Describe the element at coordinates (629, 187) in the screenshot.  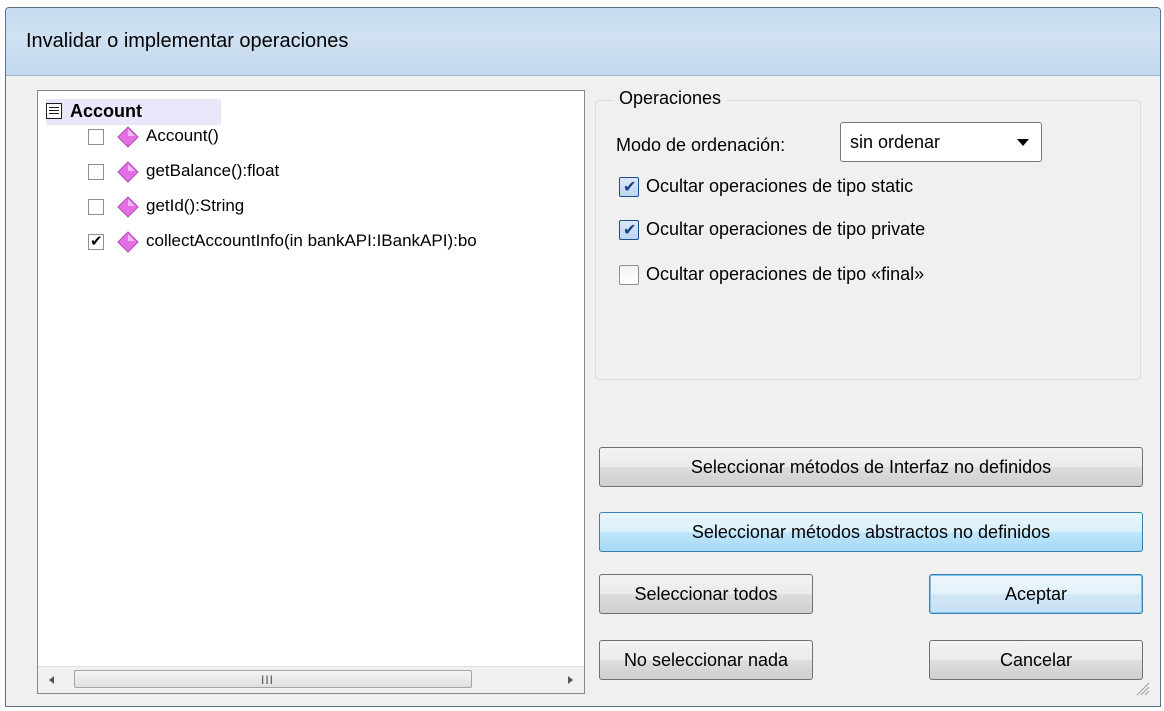
I see `hide-static-checkbox` at that location.